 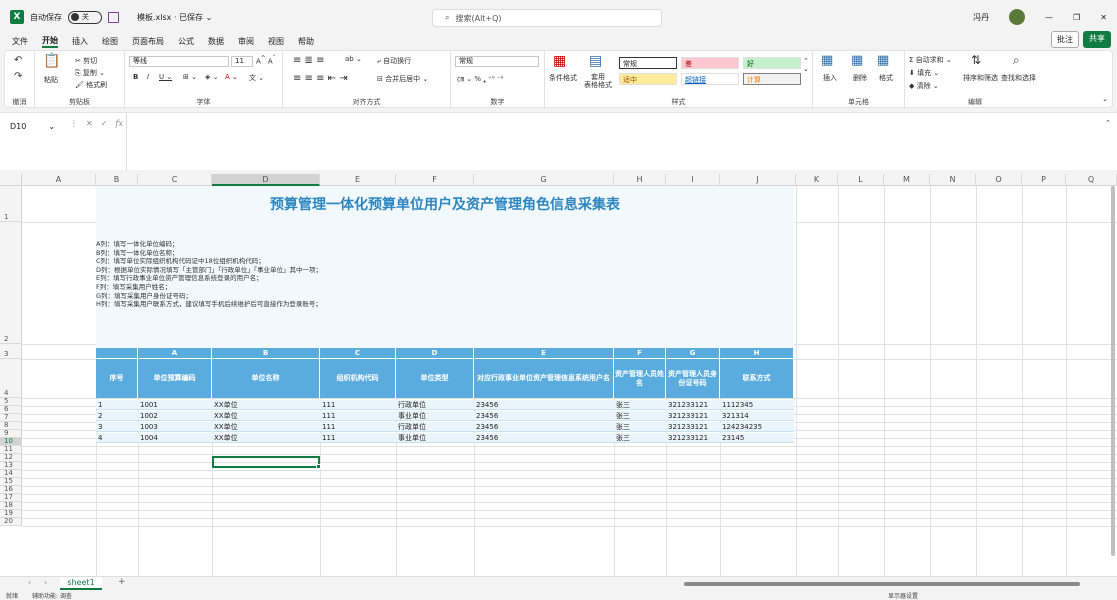 What do you see at coordinates (11, 378) in the screenshot?
I see `row-header: 4` at bounding box center [11, 378].